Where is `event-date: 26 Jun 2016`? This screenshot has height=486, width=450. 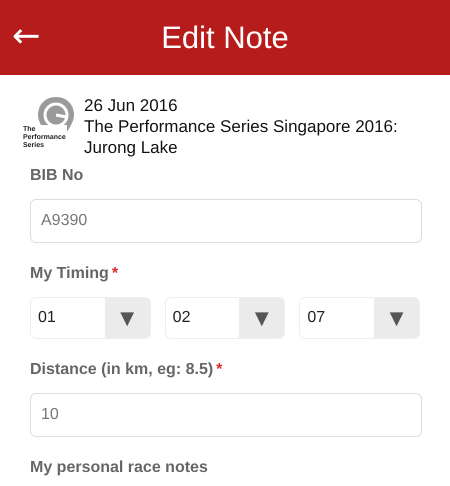 event-date: 26 Jun 2016 is located at coordinates (131, 105).